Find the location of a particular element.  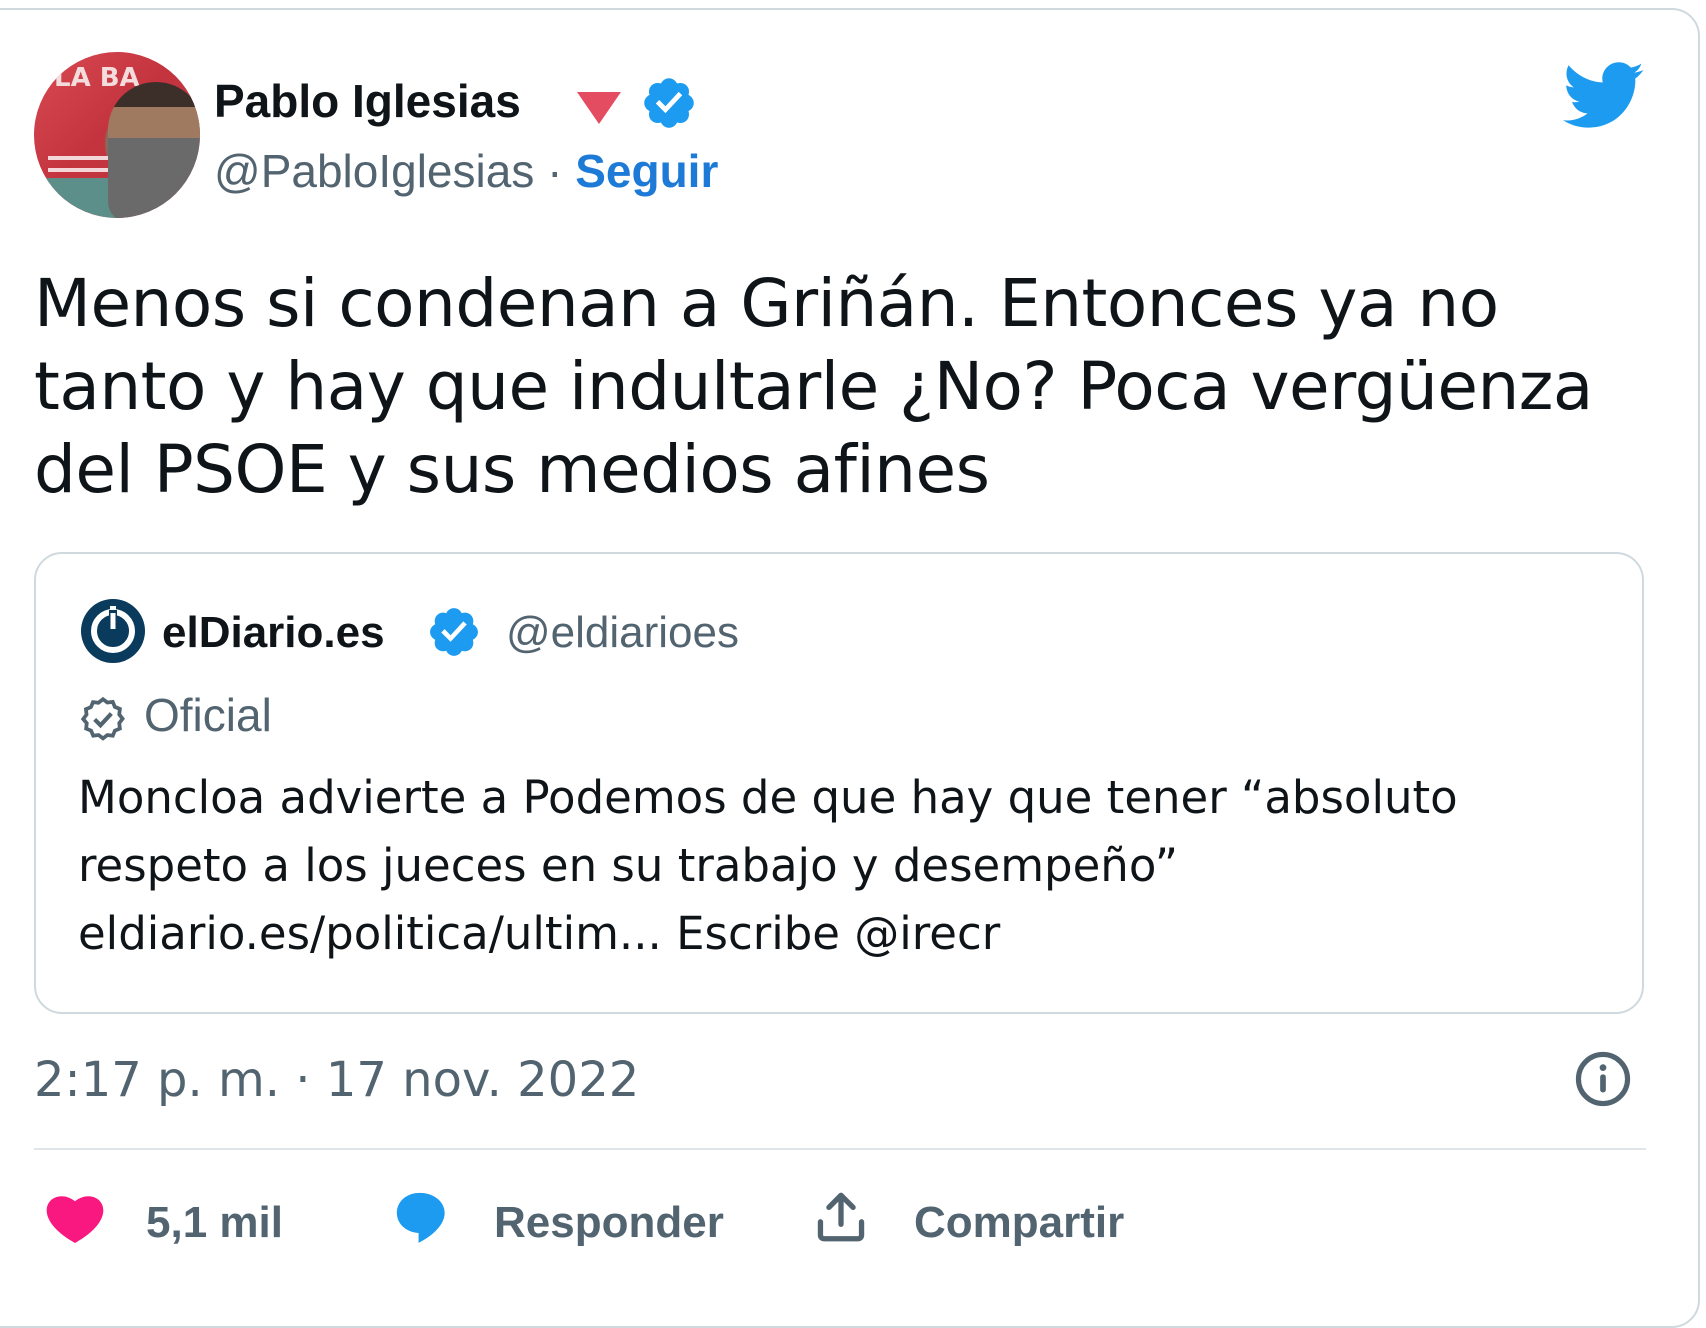

divider is located at coordinates (840, 1149).